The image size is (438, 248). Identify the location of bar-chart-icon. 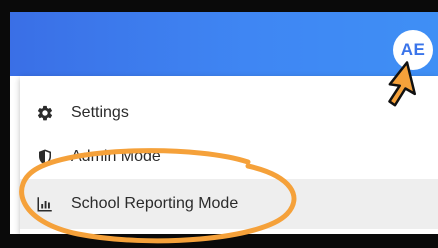
(45, 204).